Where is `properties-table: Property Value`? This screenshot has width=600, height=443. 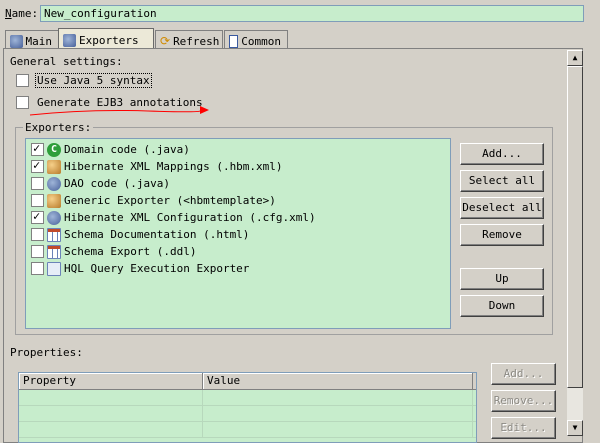 properties-table: Property Value is located at coordinates (247, 407).